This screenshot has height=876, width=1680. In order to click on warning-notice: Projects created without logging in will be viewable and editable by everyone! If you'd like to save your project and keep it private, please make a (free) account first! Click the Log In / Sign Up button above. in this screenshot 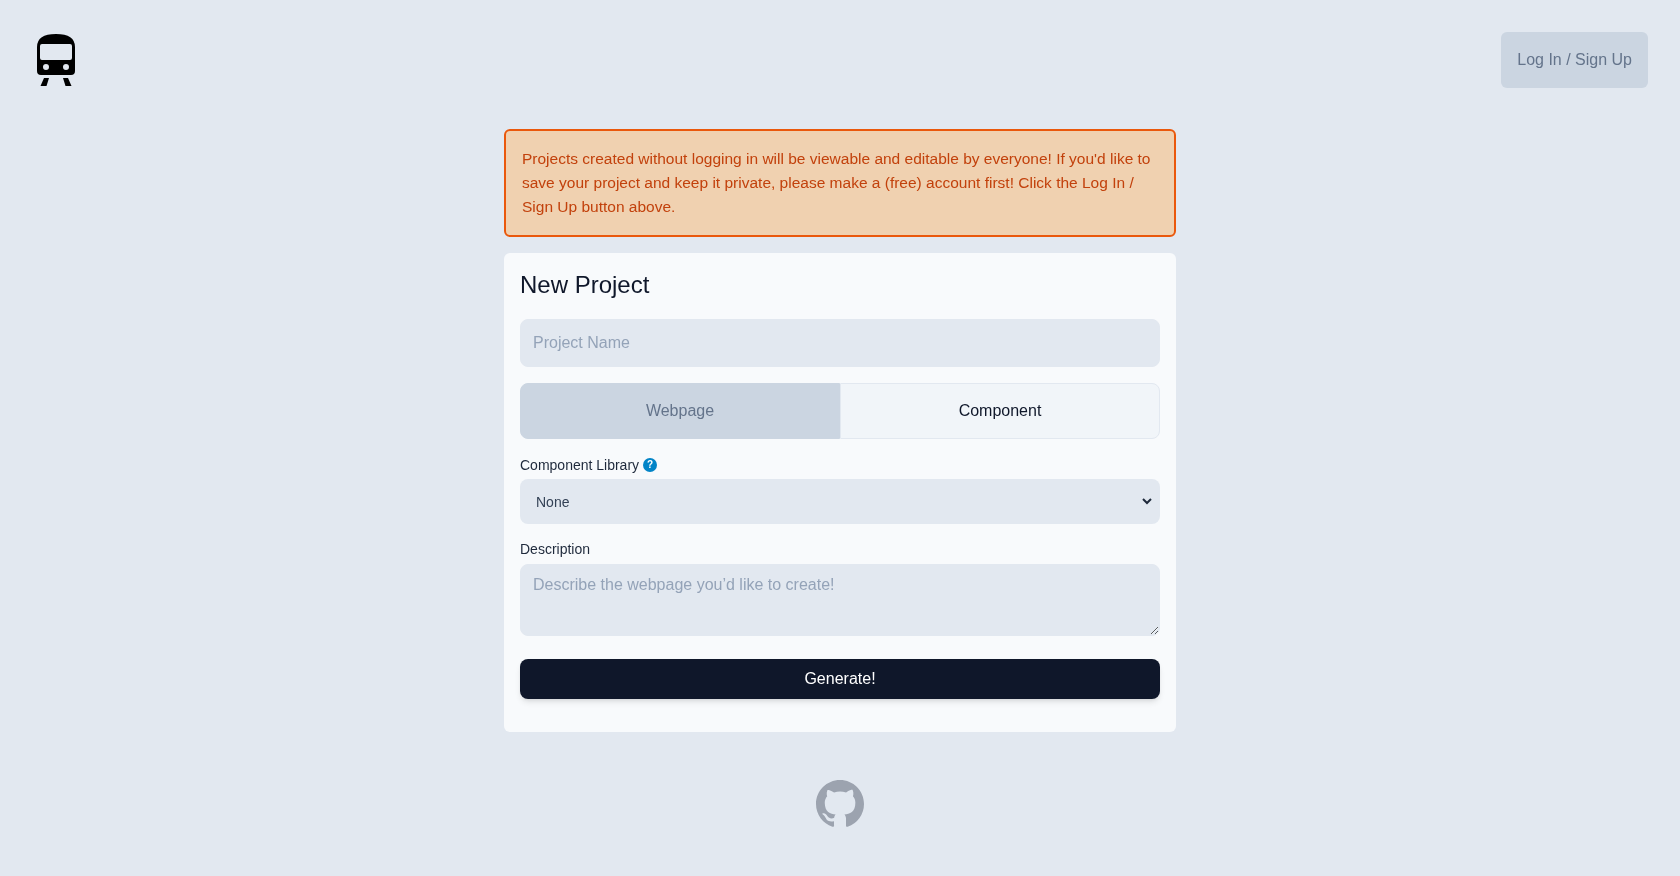, I will do `click(840, 183)`.